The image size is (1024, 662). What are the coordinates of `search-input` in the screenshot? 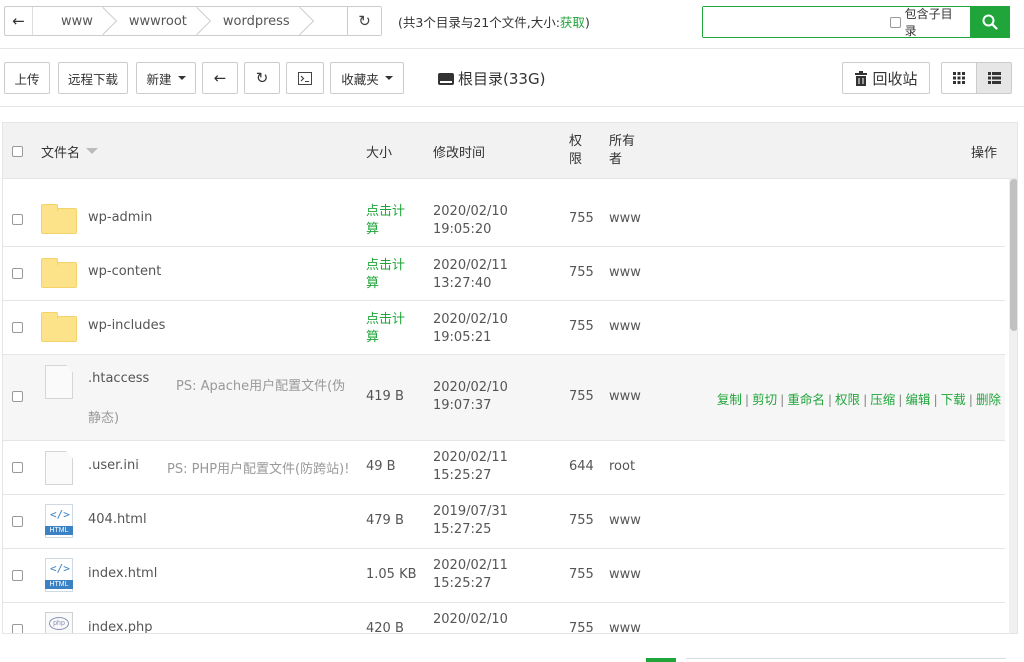 It's located at (796, 22).